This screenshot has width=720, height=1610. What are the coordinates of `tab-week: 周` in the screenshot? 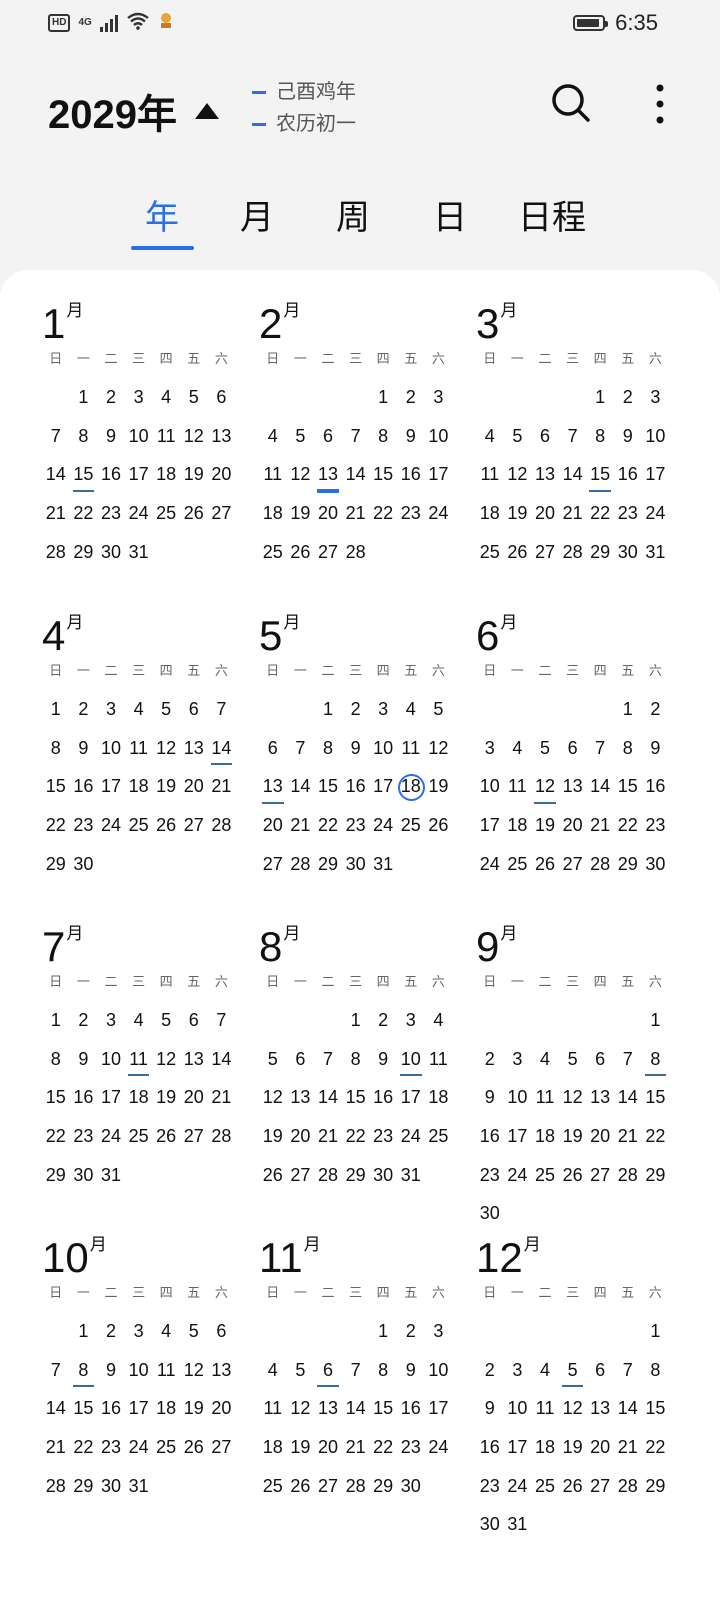 It's located at (353, 214).